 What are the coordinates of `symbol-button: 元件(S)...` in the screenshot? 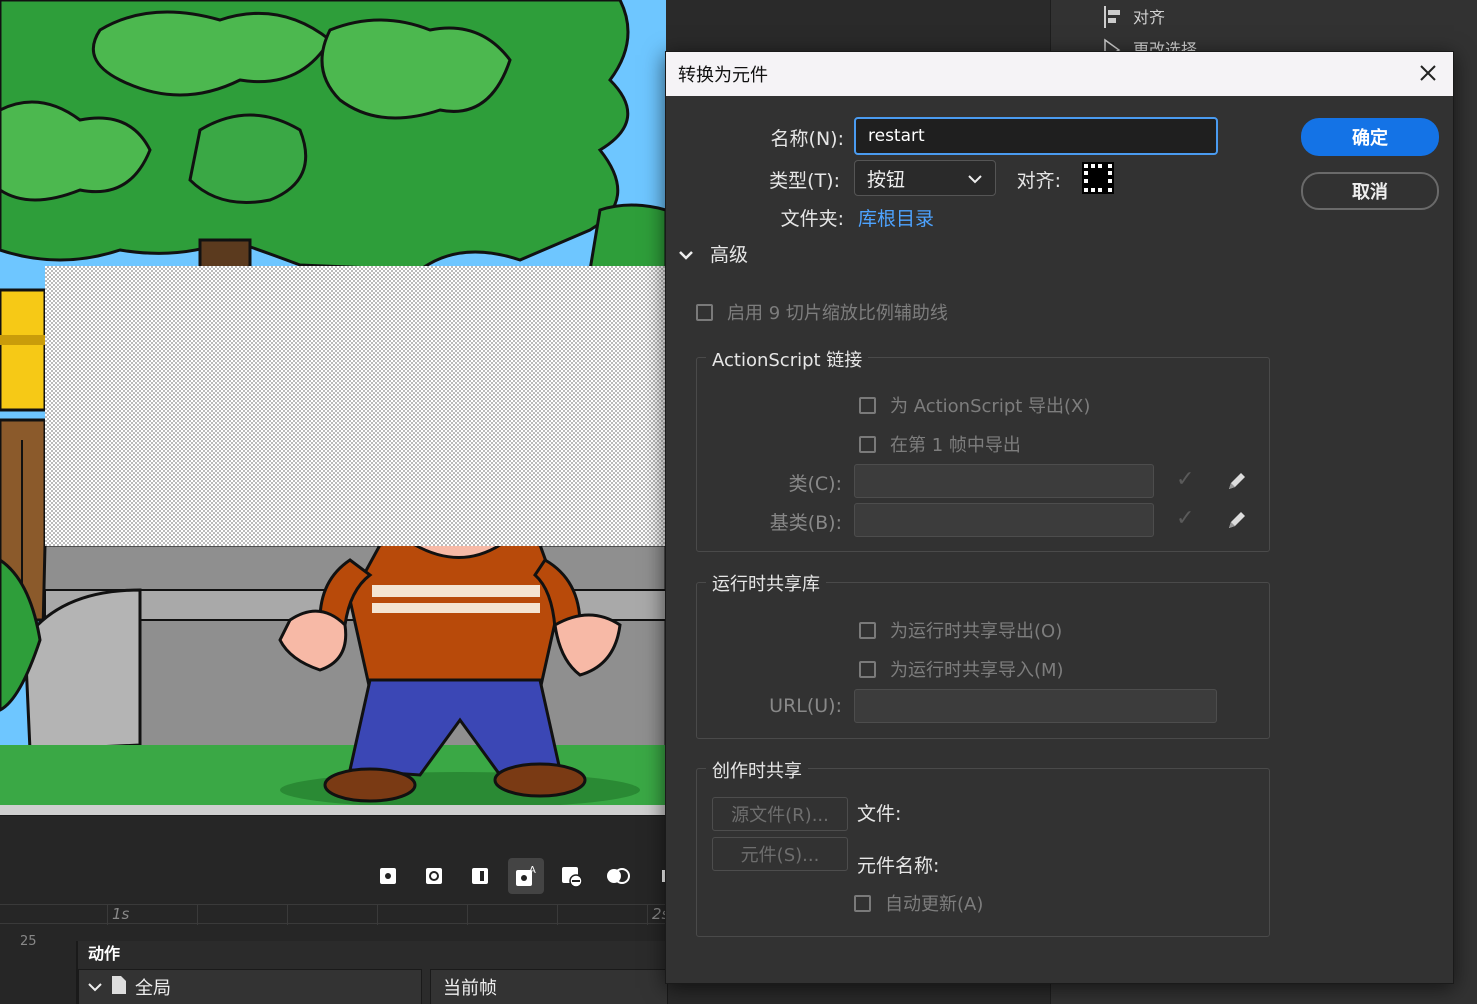 It's located at (780, 854).